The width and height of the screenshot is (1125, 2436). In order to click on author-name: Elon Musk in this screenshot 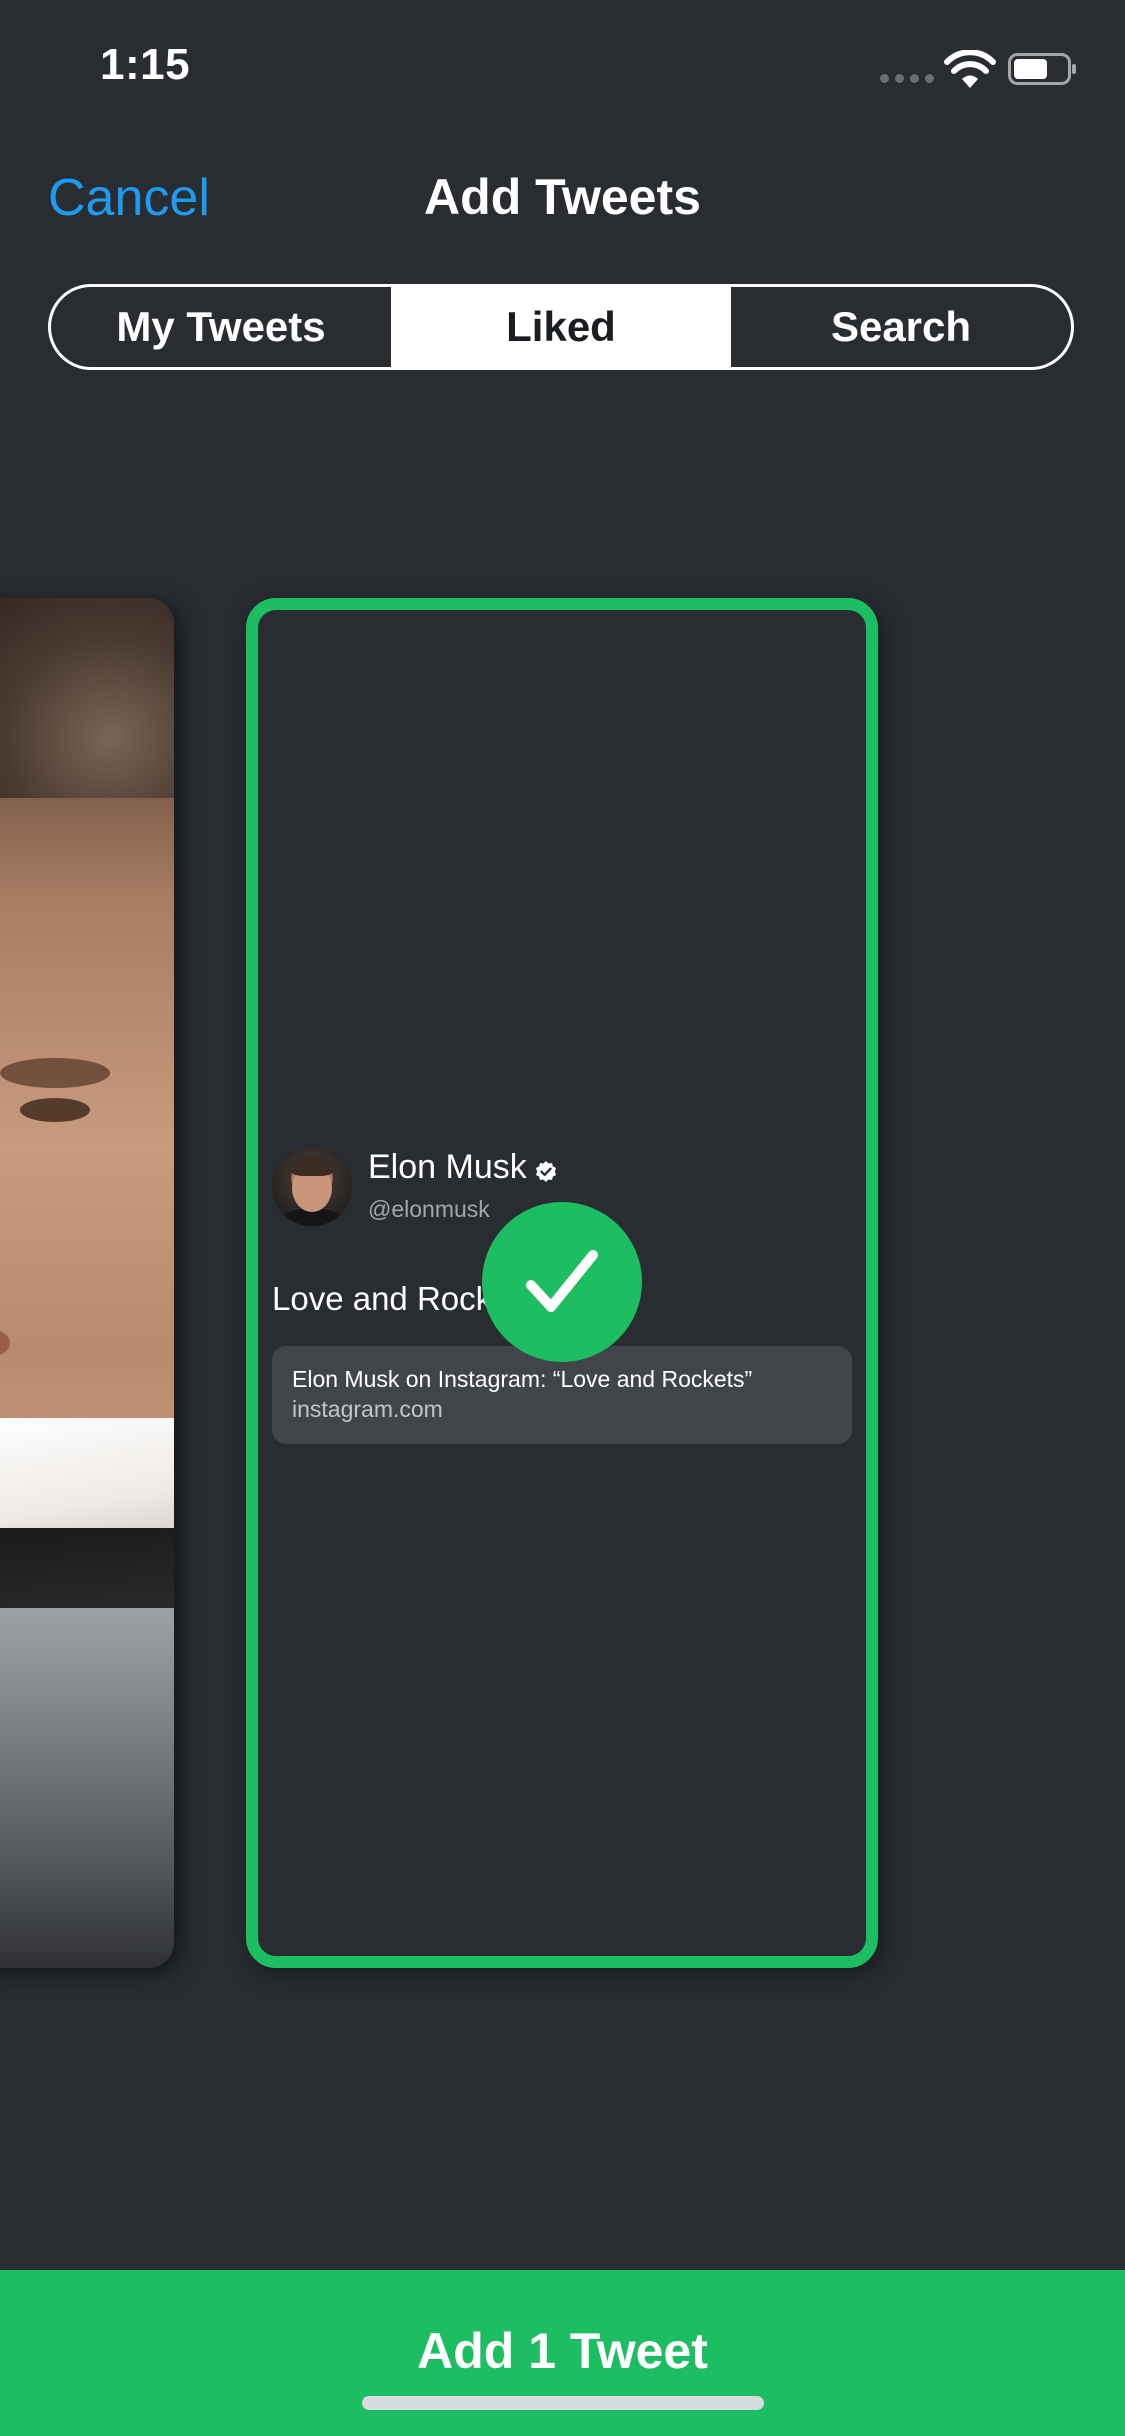, I will do `click(447, 1167)`.